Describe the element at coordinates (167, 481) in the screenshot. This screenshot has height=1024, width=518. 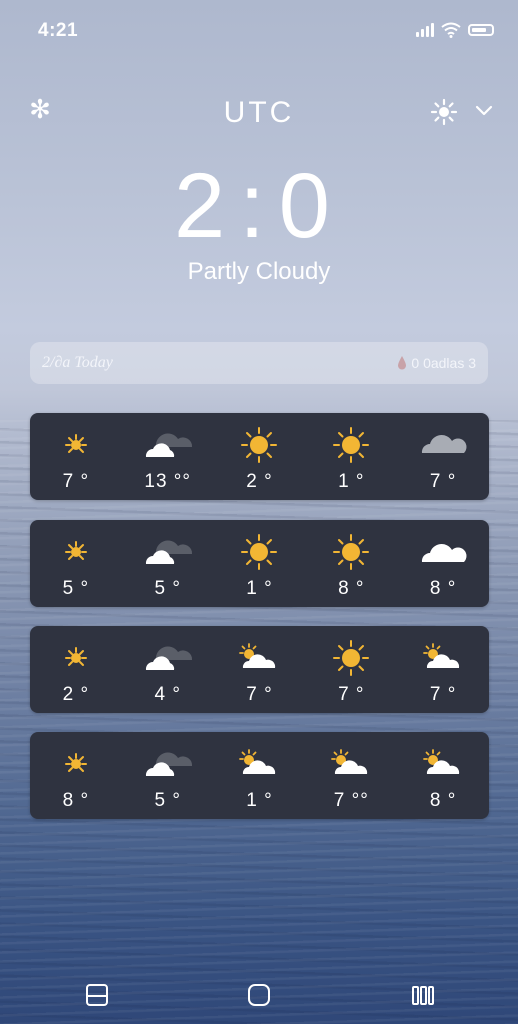
I see `forecast-temp: 13 °°` at that location.